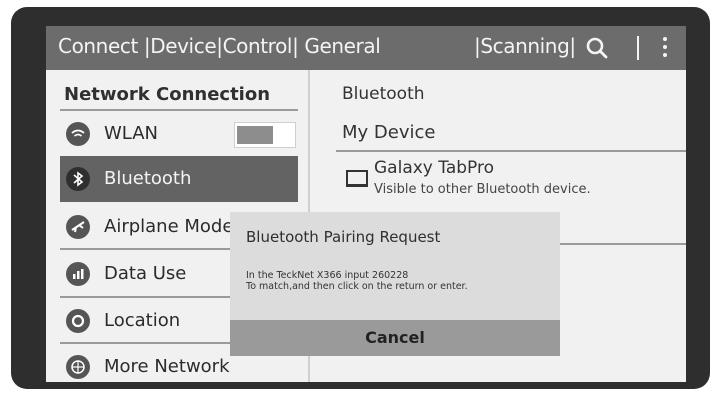 The height and width of the screenshot is (396, 719). I want to click on sidebar-section-title: Network Connection, so click(167, 94).